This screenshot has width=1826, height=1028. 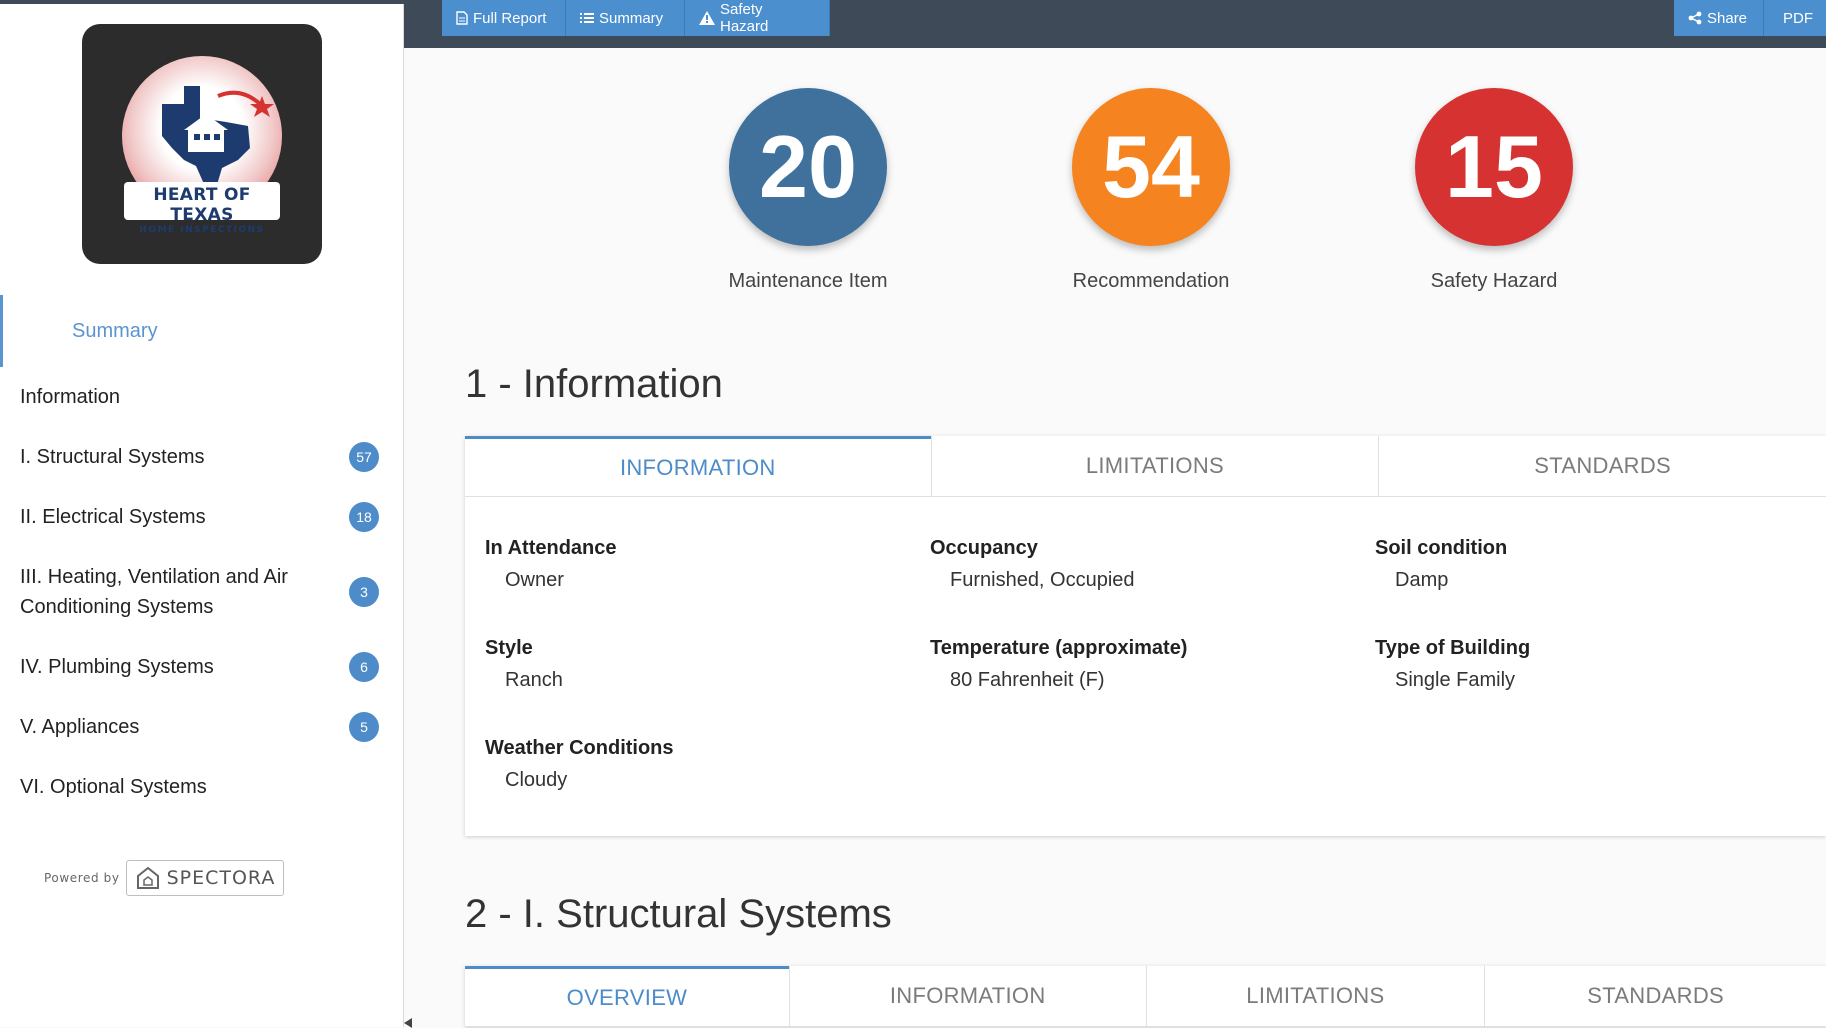 I want to click on recommendation-score: 54 Recommendation, so click(x=1151, y=190).